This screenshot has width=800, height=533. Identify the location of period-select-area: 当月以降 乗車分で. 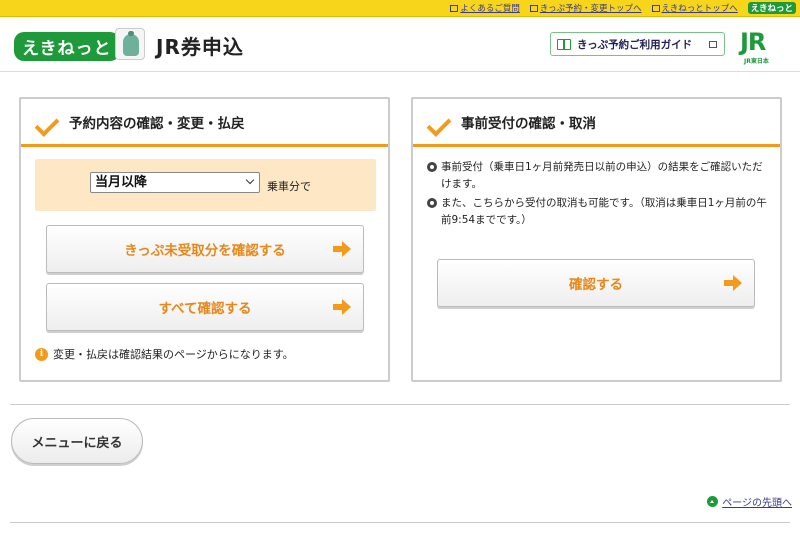
(205, 185).